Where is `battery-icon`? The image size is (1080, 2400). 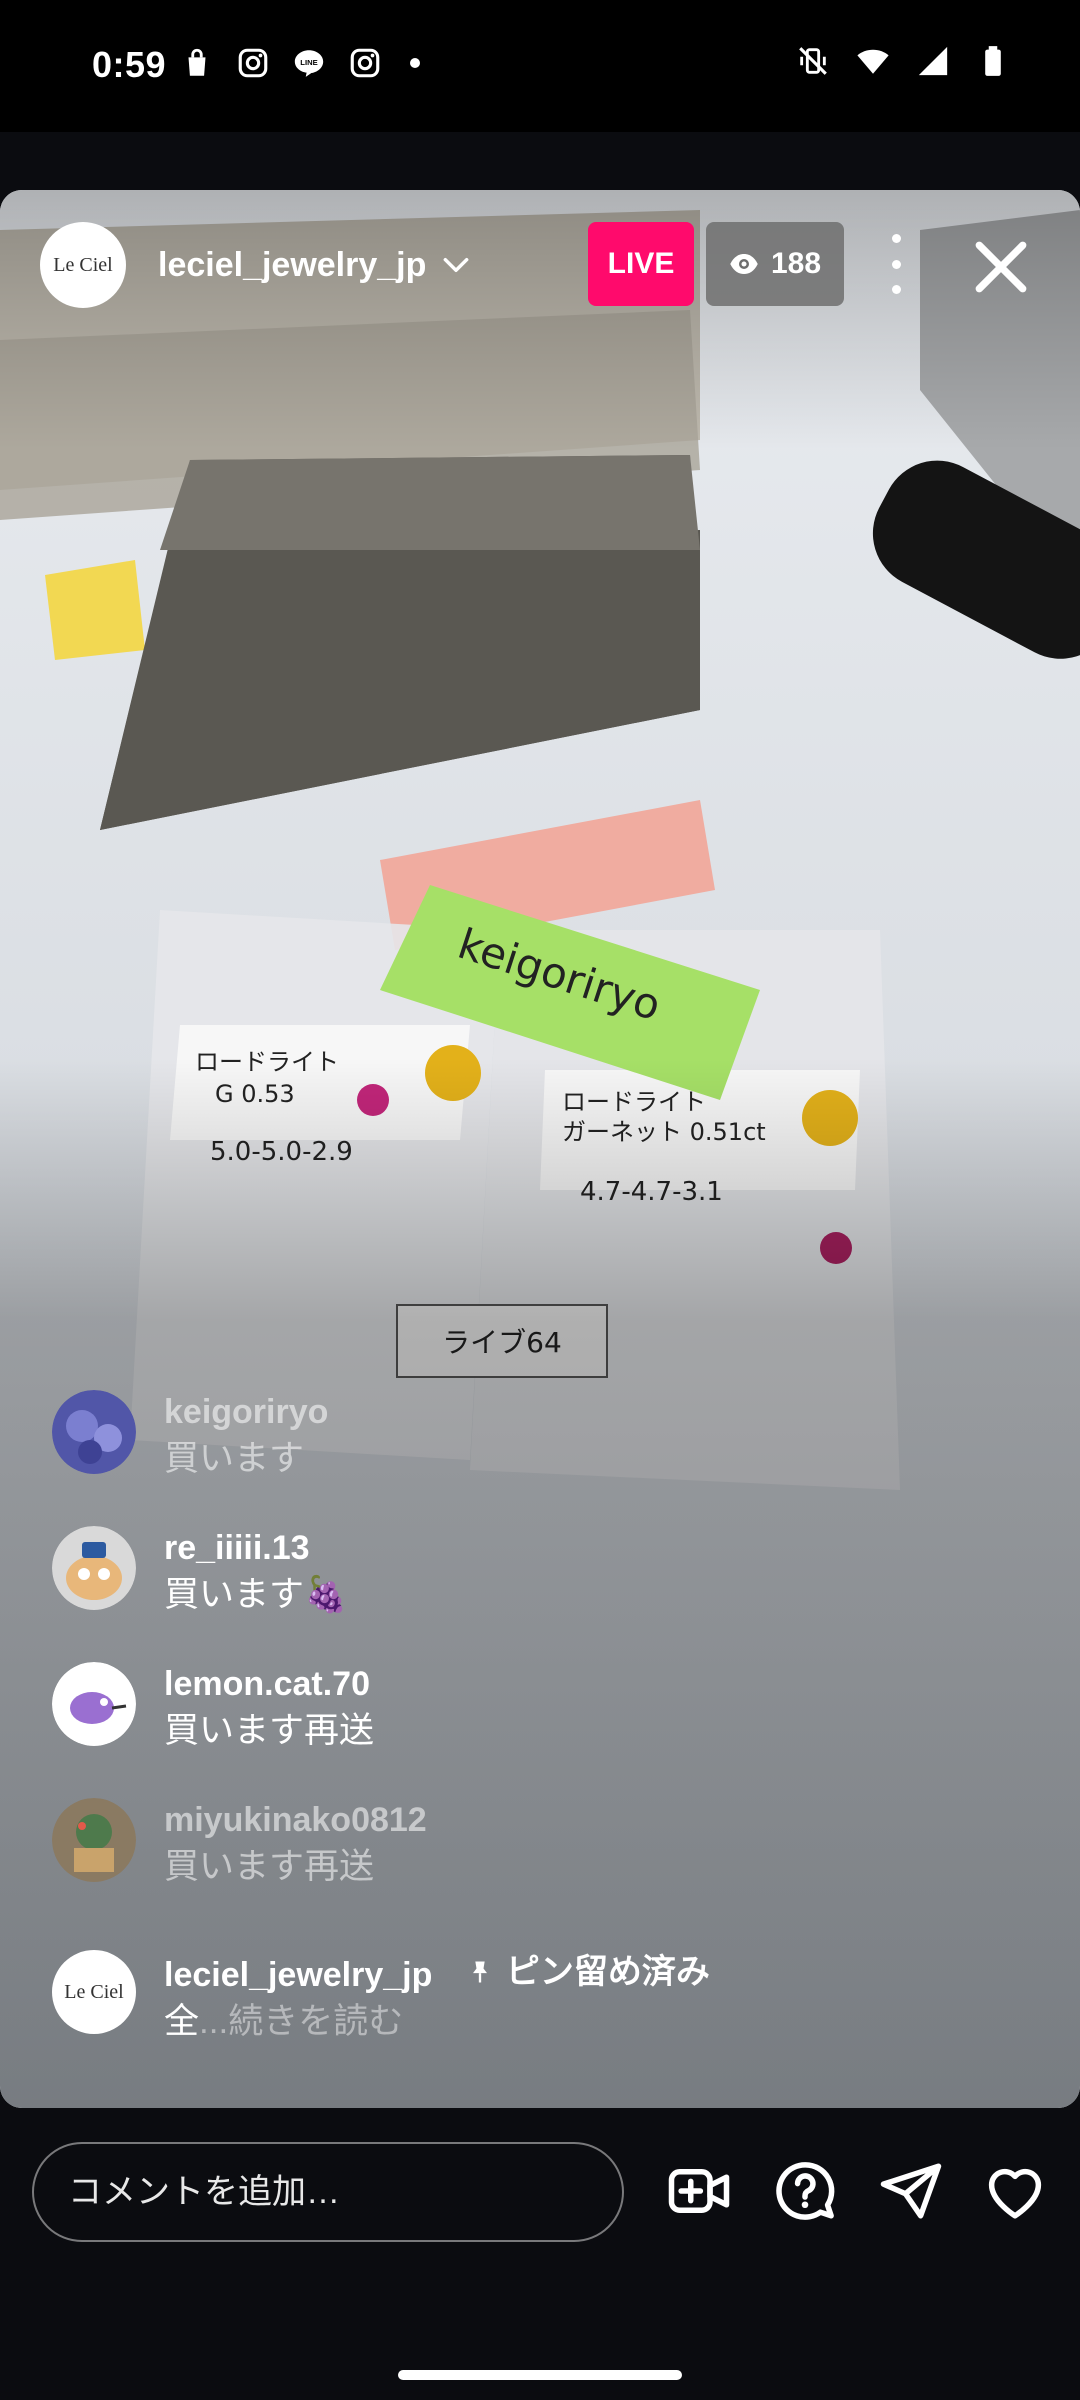
battery-icon is located at coordinates (993, 61).